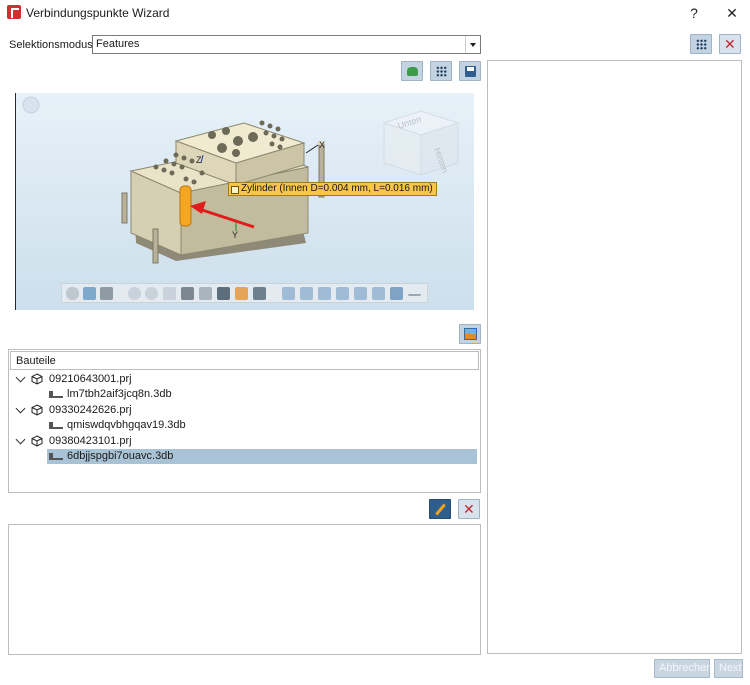 The image size is (750, 685). What do you see at coordinates (245, 441) in the screenshot?
I see `tree-item-project: 09380423101.prj` at bounding box center [245, 441].